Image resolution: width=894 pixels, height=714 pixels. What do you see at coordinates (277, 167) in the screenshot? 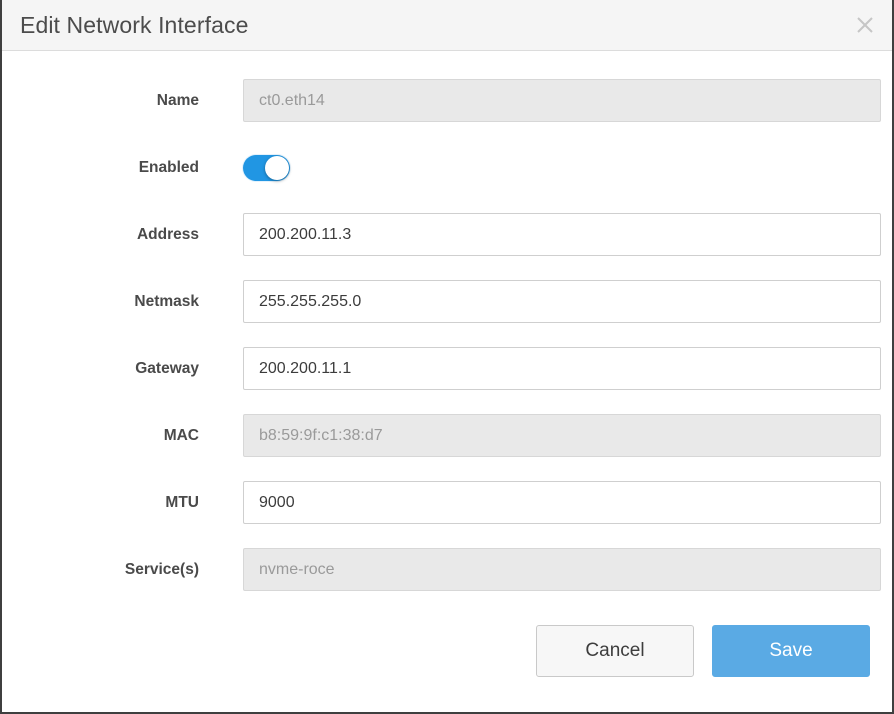
I see `toggle-knob` at bounding box center [277, 167].